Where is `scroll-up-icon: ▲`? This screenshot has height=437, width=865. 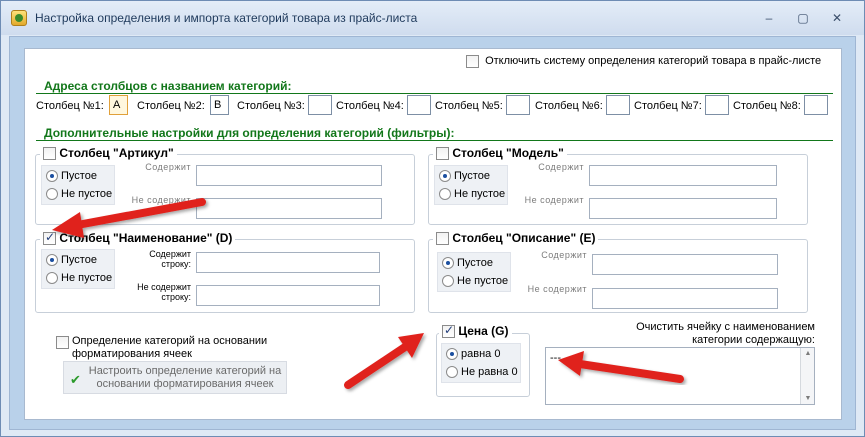
scroll-up-icon: ▲ is located at coordinates (808, 353).